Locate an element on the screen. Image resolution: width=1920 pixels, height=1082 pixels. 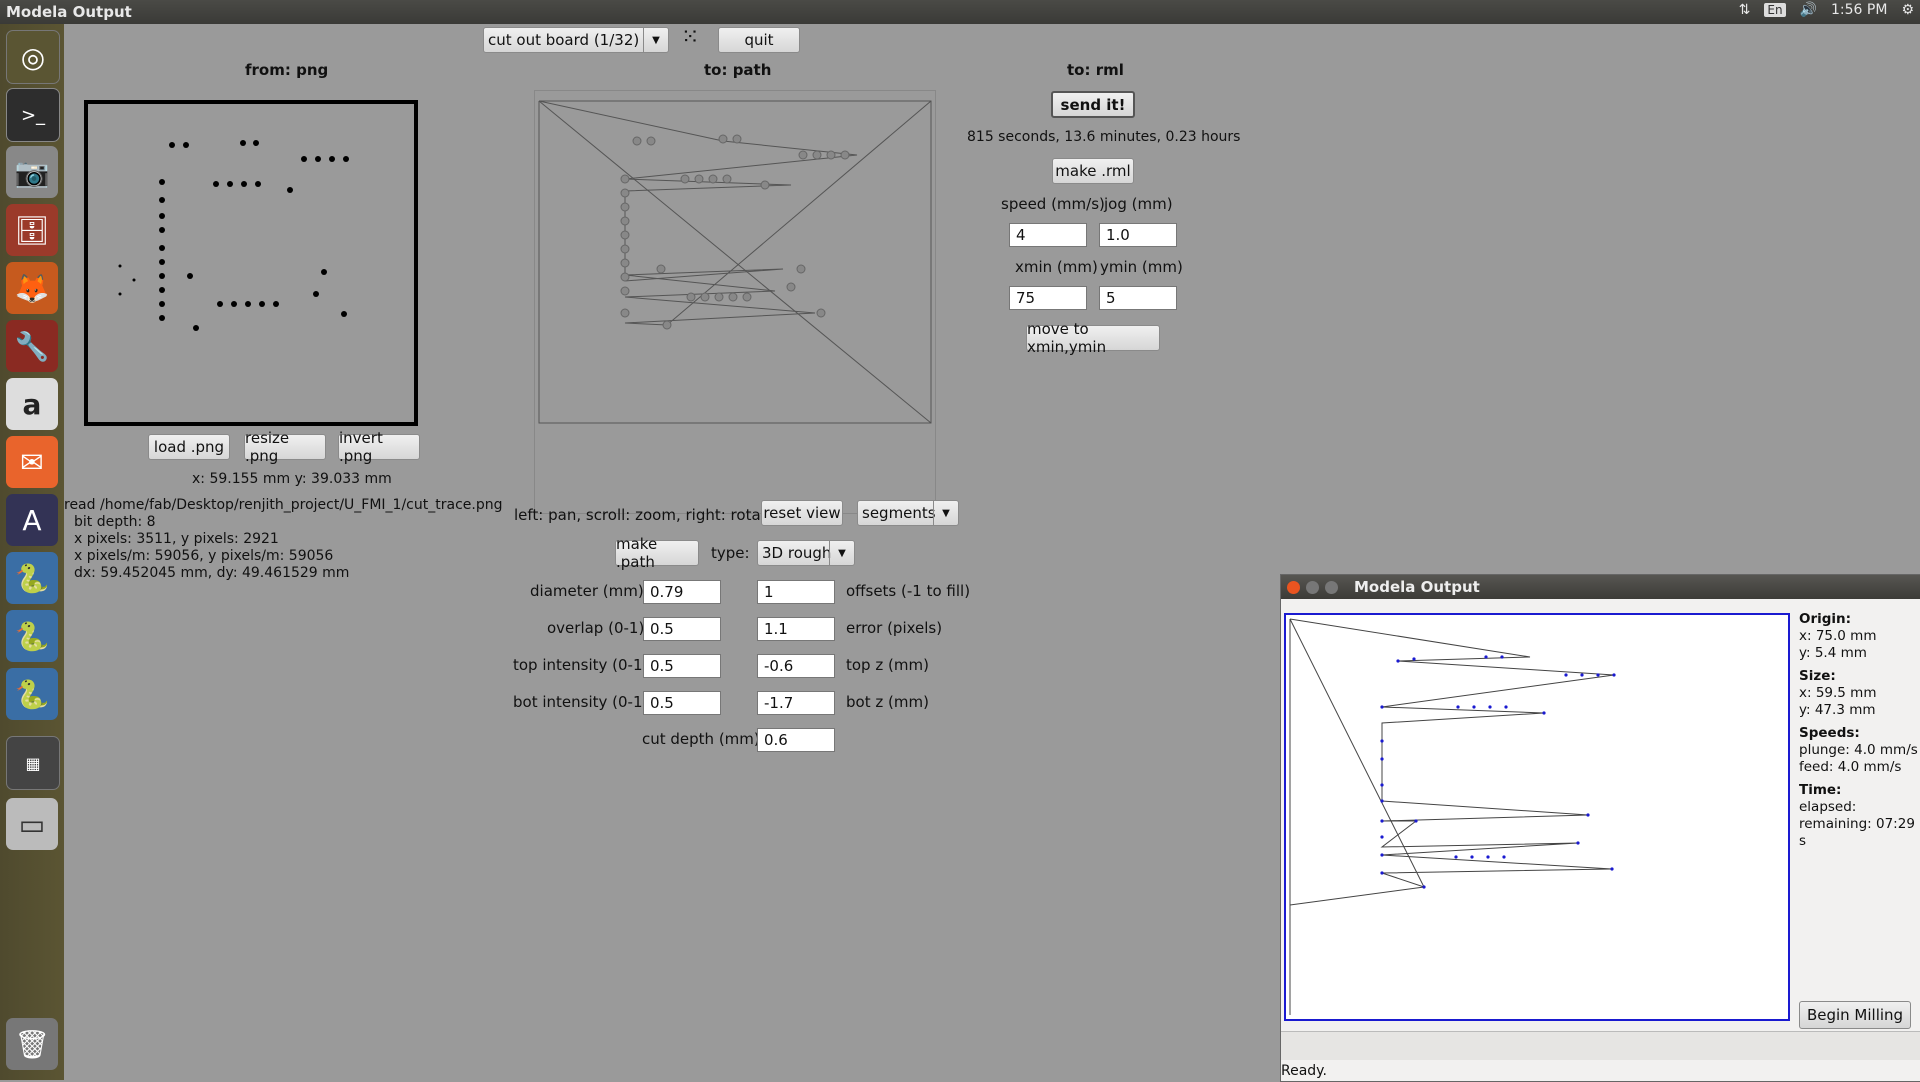
bot-intensity-input: 0.5 is located at coordinates (682, 703).